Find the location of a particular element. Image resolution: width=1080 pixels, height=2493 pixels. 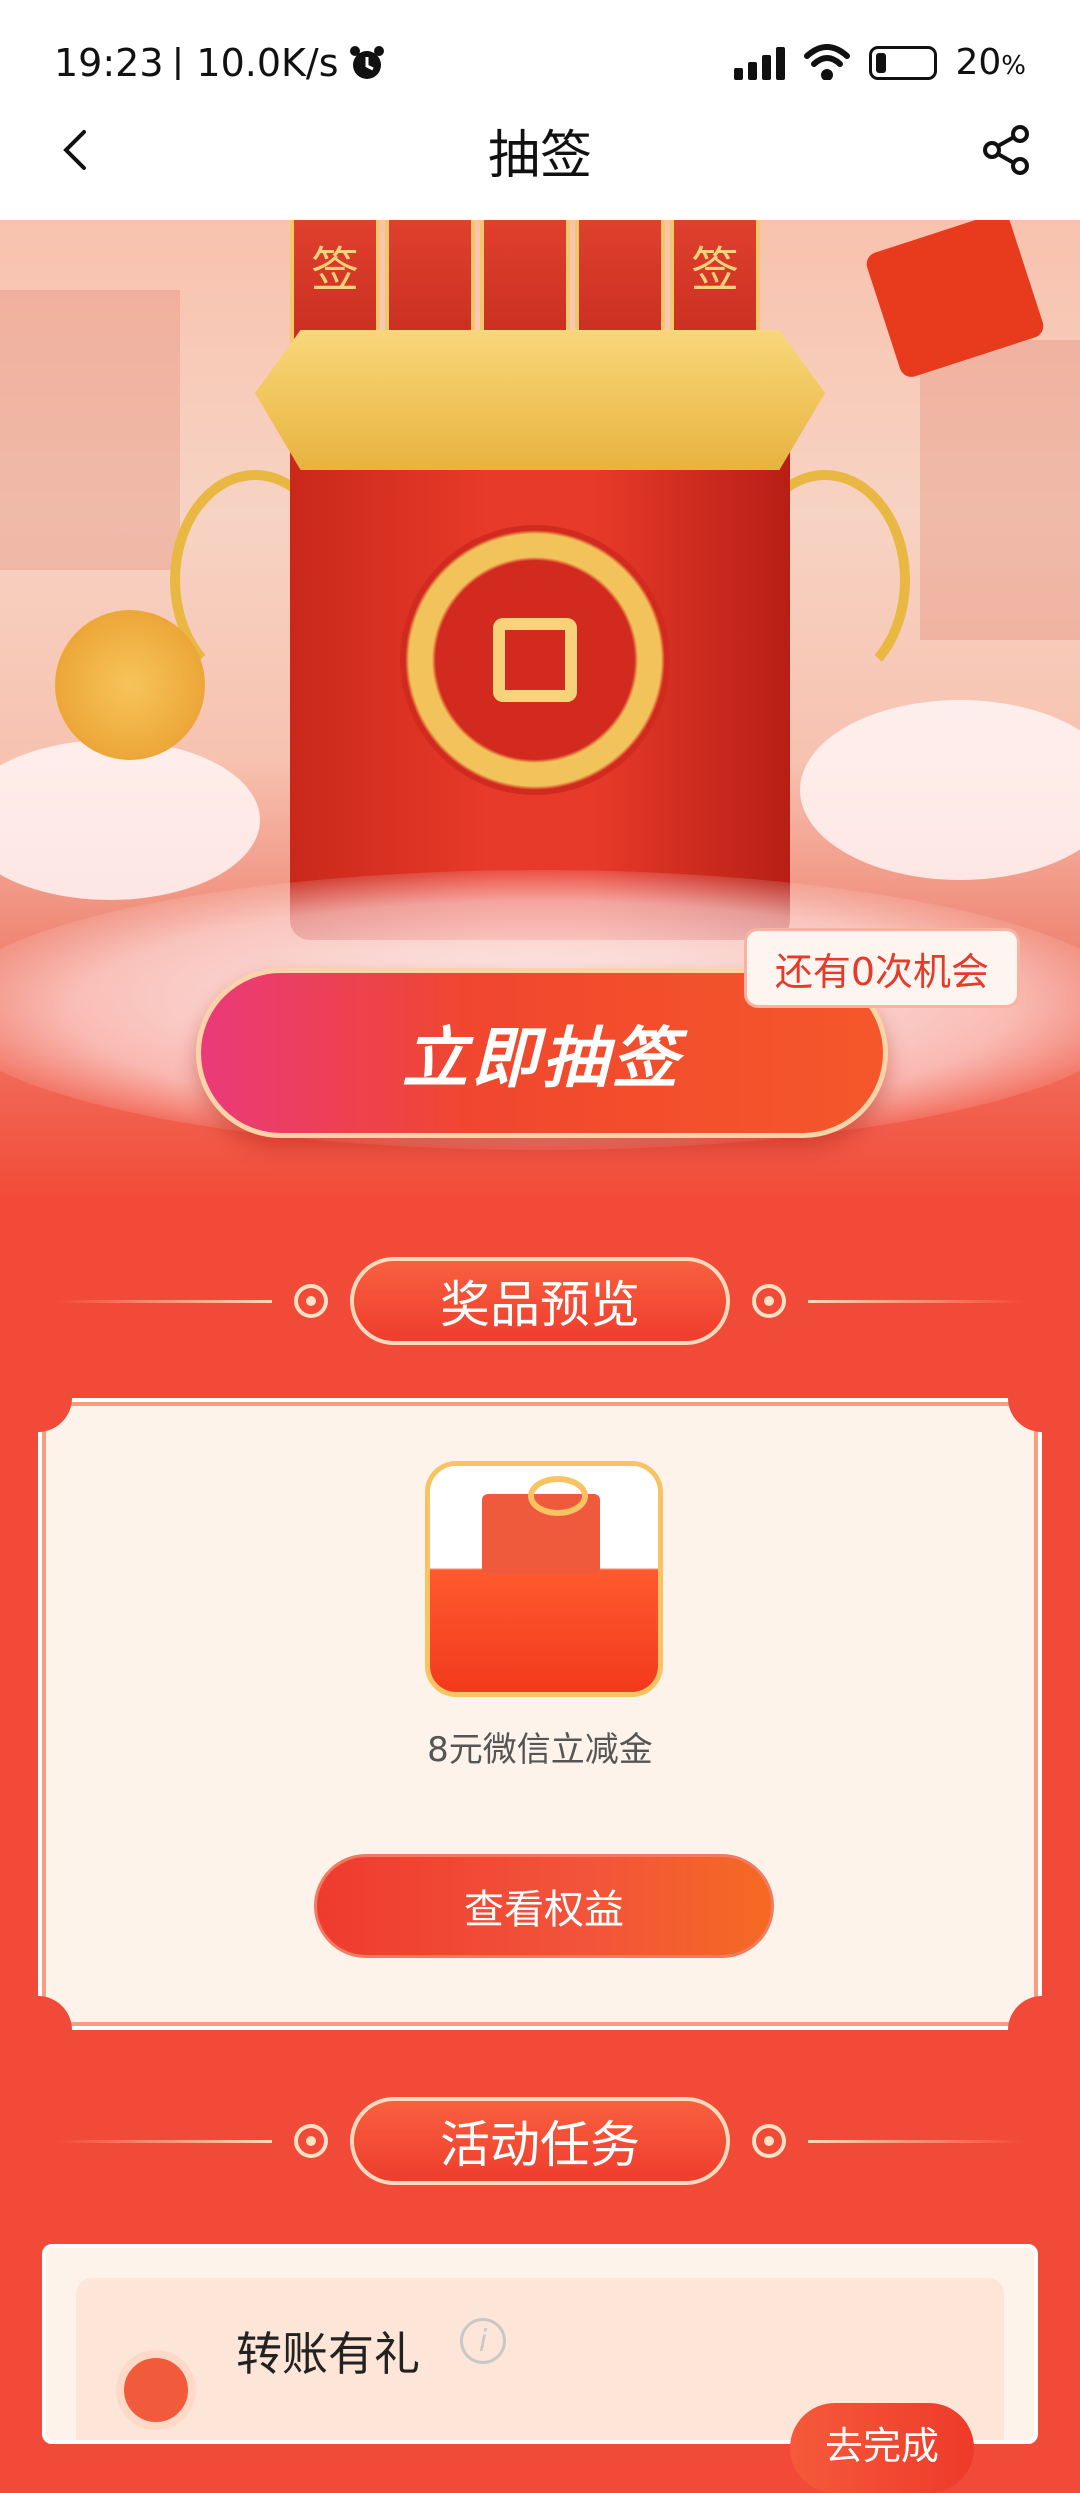

chevron-left-icon is located at coordinates (76, 150).